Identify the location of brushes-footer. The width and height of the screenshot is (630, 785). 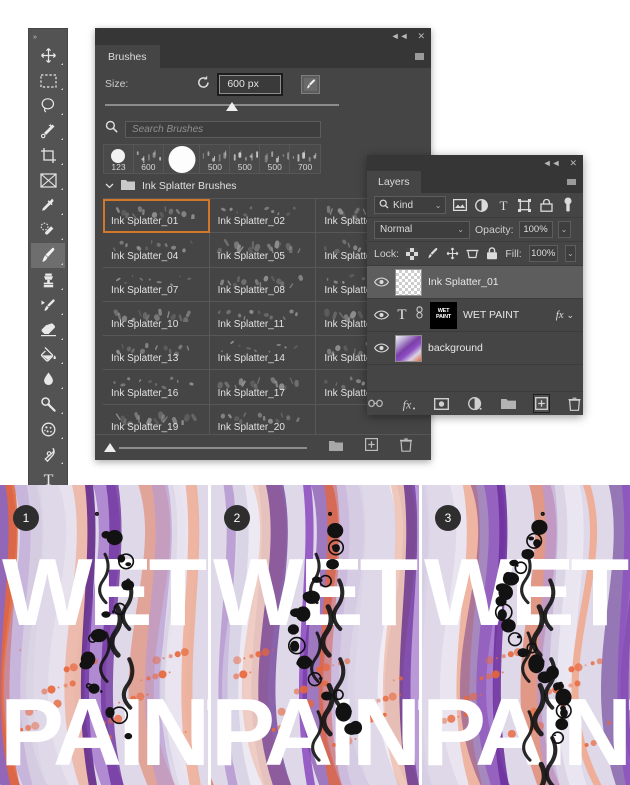
(263, 447).